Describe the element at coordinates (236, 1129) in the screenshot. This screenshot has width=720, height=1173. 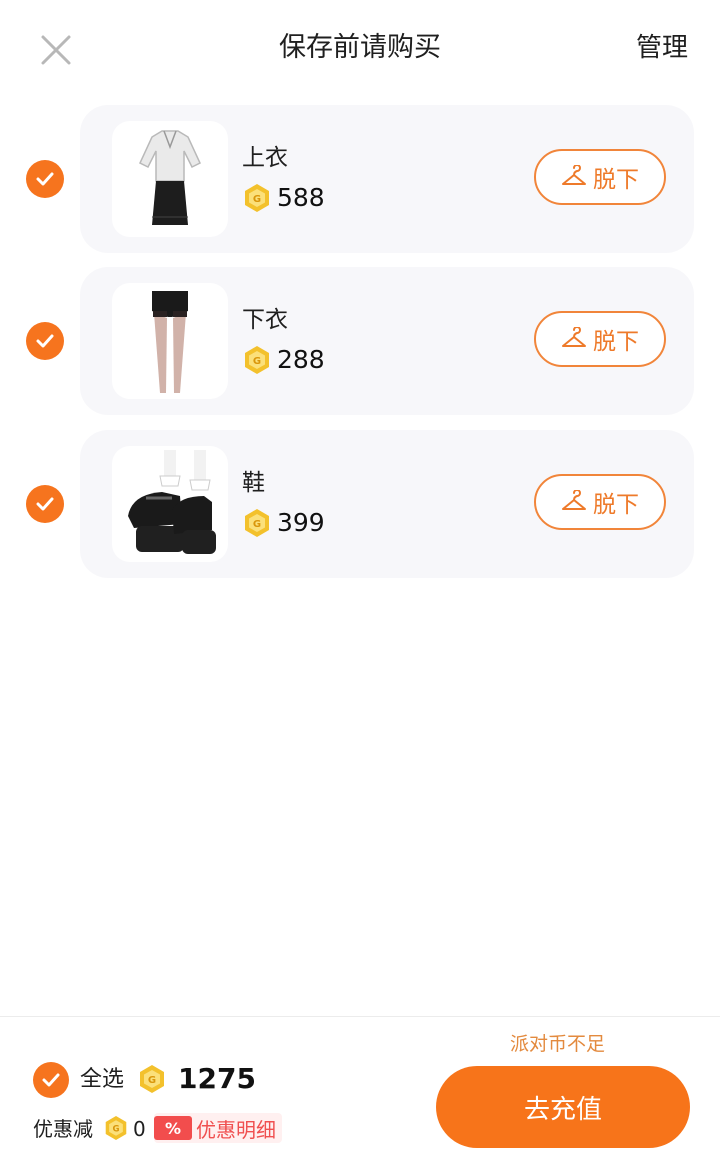
I see `discount-detail-label: 优惠明细` at that location.